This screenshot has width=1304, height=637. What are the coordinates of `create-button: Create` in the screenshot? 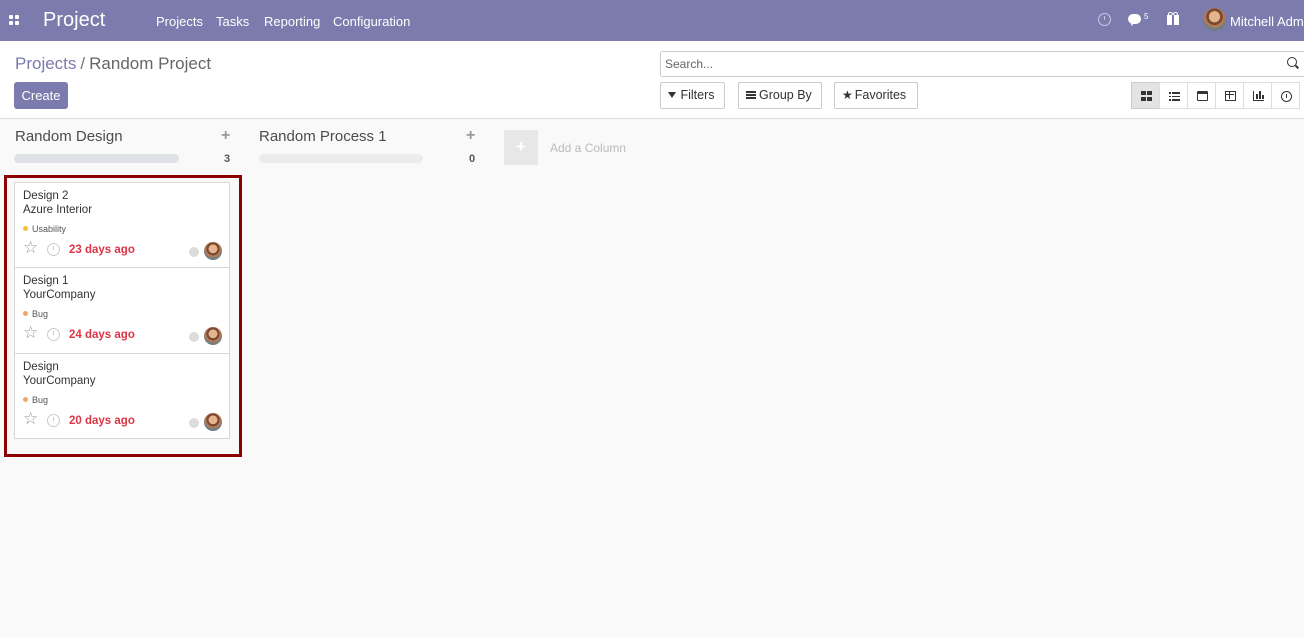 It's located at (41, 95).